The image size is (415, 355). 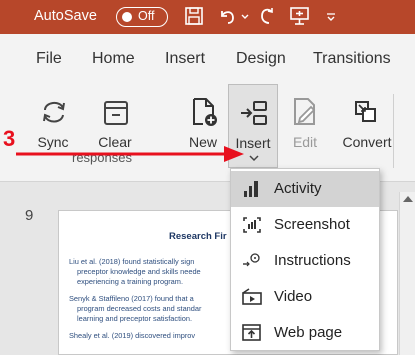 I want to click on menu-item-instructions: Instructions, so click(x=305, y=261).